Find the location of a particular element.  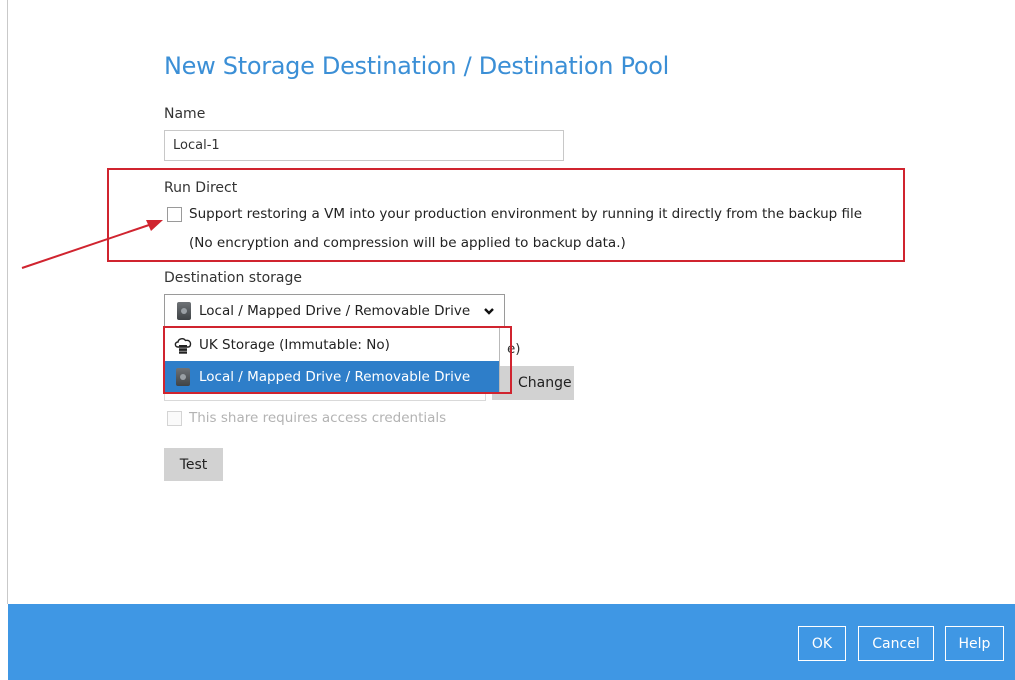

name-label: Name is located at coordinates (185, 114).